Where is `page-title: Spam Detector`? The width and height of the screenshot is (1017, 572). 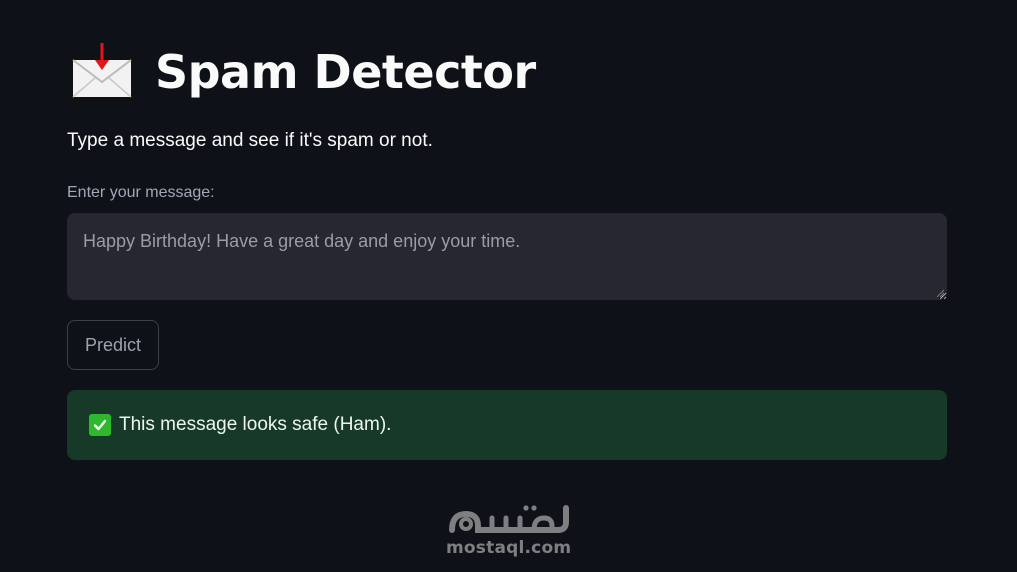
page-title: Spam Detector is located at coordinates (345, 72).